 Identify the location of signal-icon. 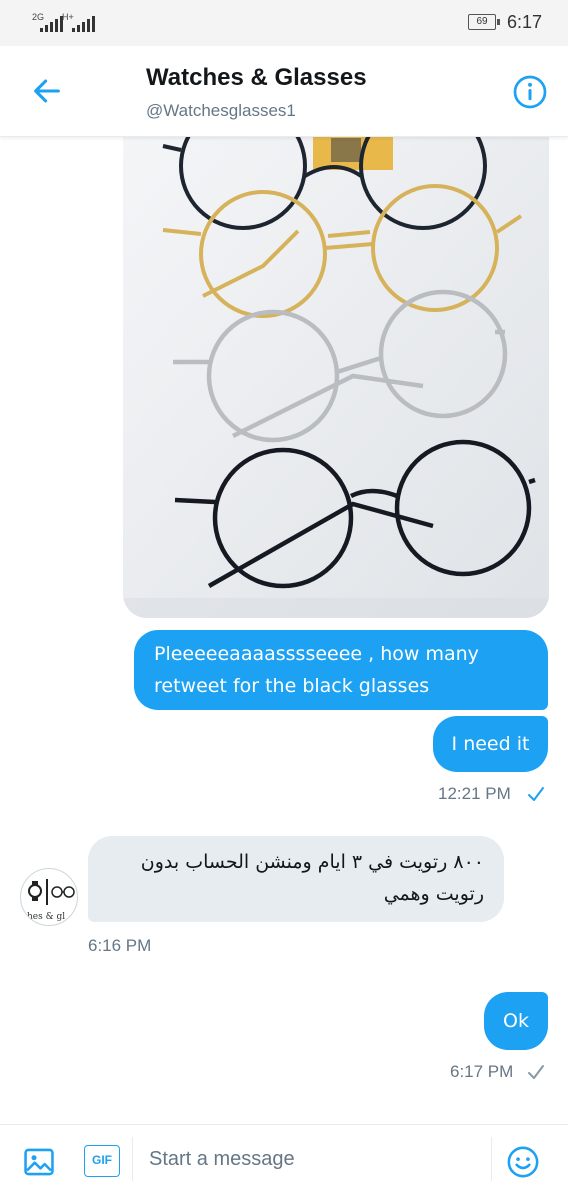
(51, 24).